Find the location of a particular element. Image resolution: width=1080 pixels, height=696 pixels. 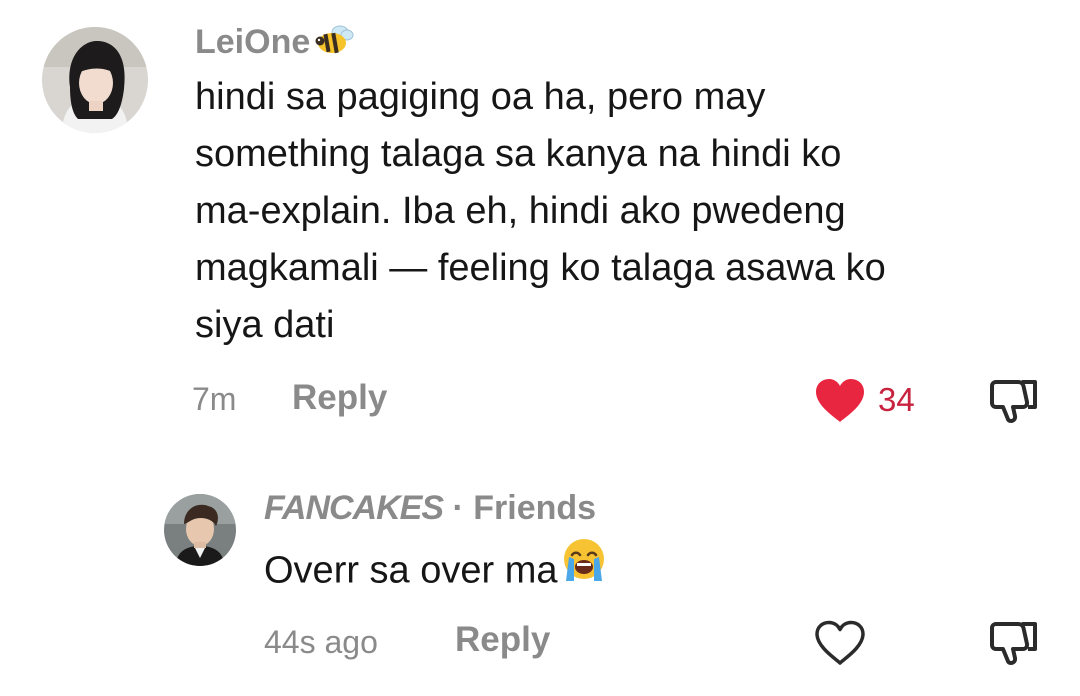

like-count: 34 is located at coordinates (896, 399).